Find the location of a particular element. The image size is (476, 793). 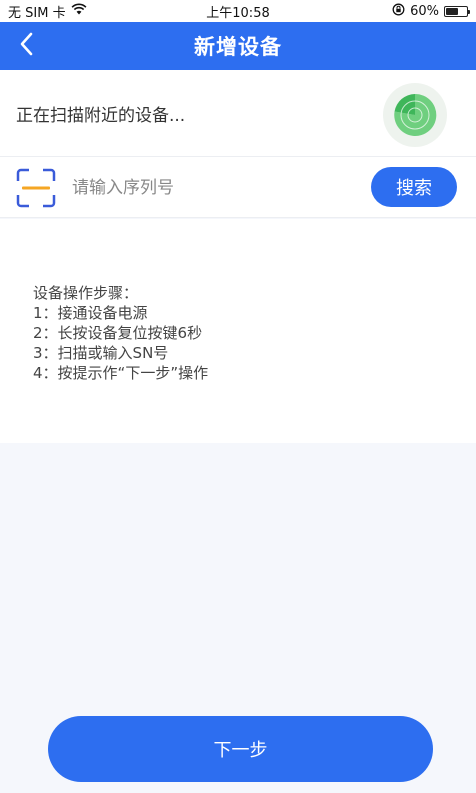

next-step-button: 下一步 is located at coordinates (240, 749).